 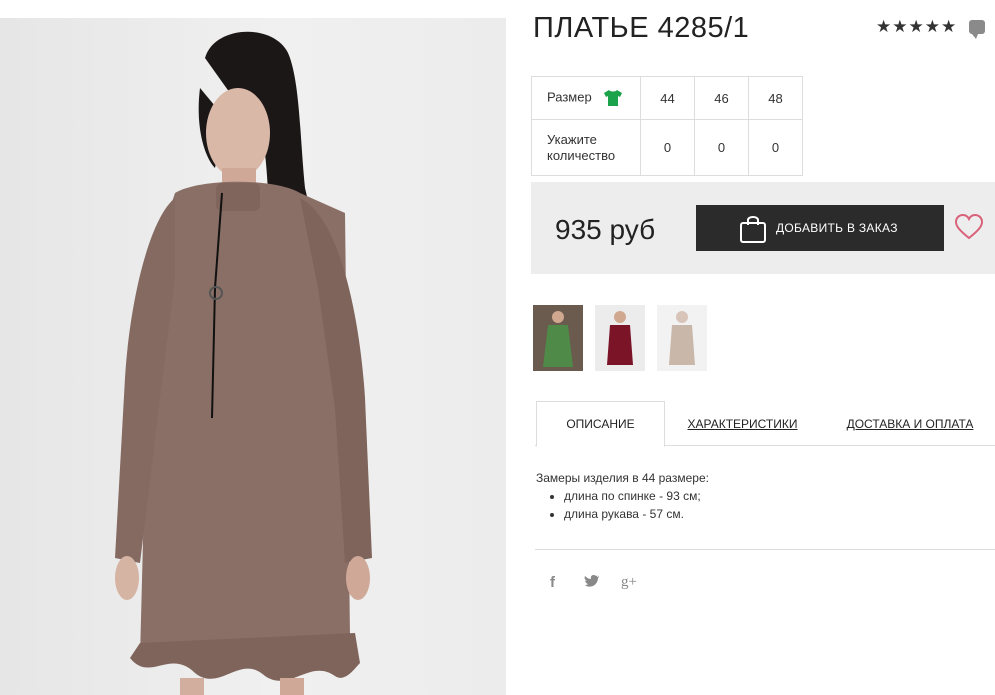 I want to click on color-thumbnail-burgundy, so click(x=620, y=338).